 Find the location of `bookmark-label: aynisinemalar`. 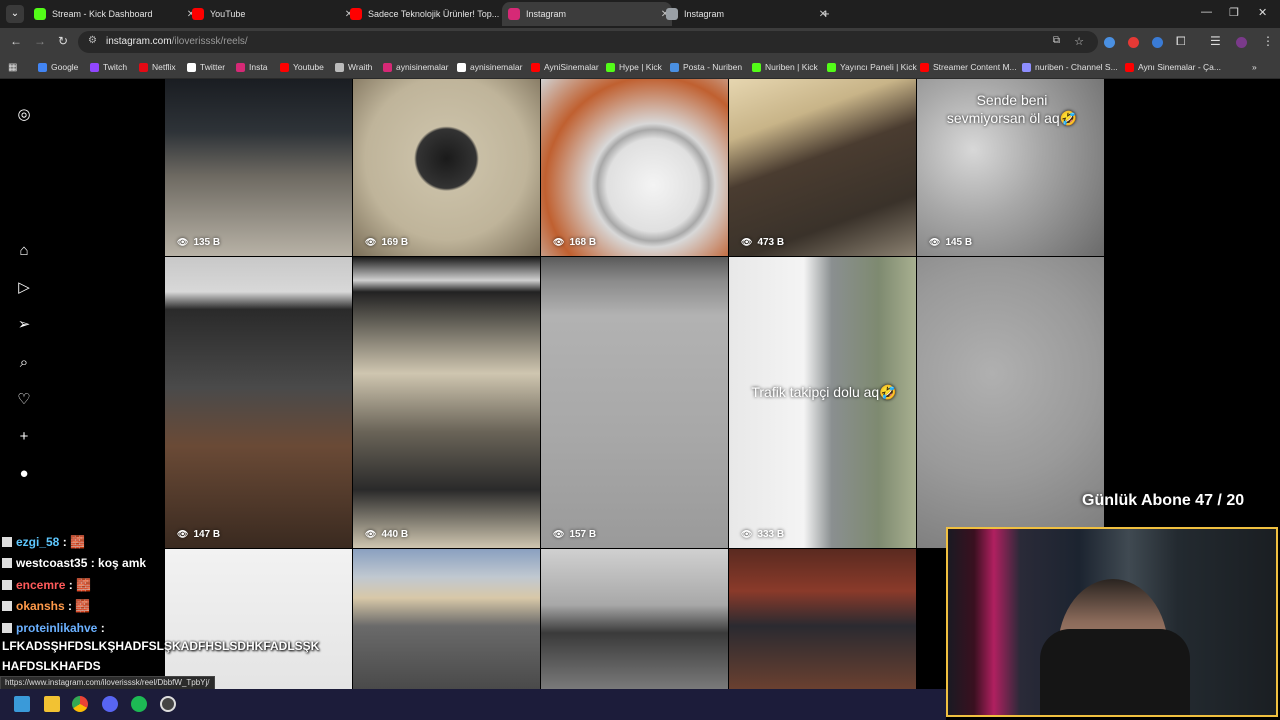

bookmark-label: aynisinemalar is located at coordinates (422, 67).